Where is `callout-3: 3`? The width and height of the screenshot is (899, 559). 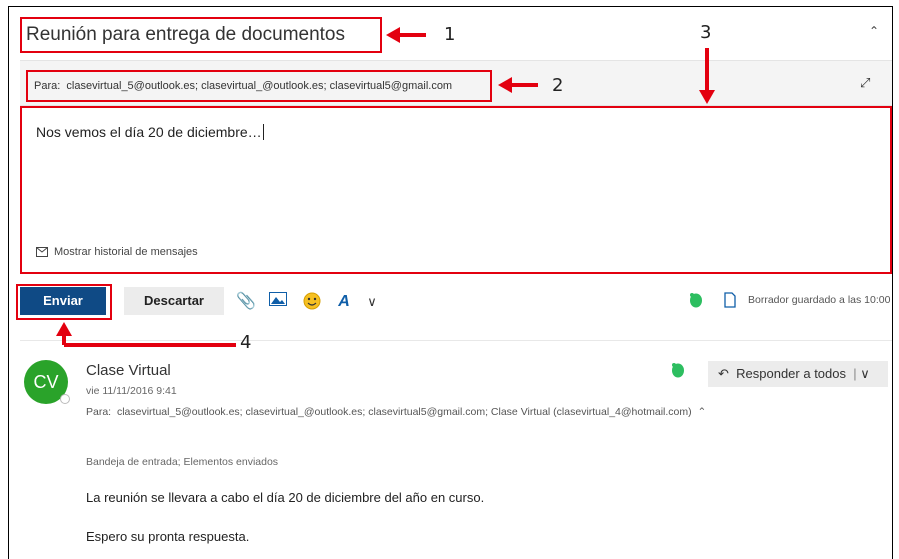 callout-3: 3 is located at coordinates (706, 32).